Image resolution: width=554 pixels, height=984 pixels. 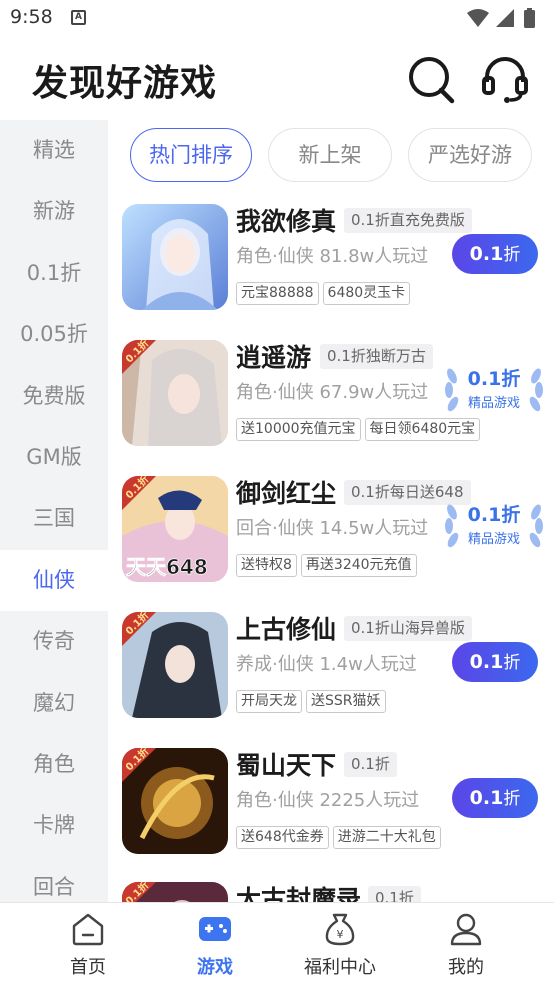 What do you see at coordinates (54, 334) in the screenshot?
I see `sidebar-item-0-05-discount: 0.05折` at bounding box center [54, 334].